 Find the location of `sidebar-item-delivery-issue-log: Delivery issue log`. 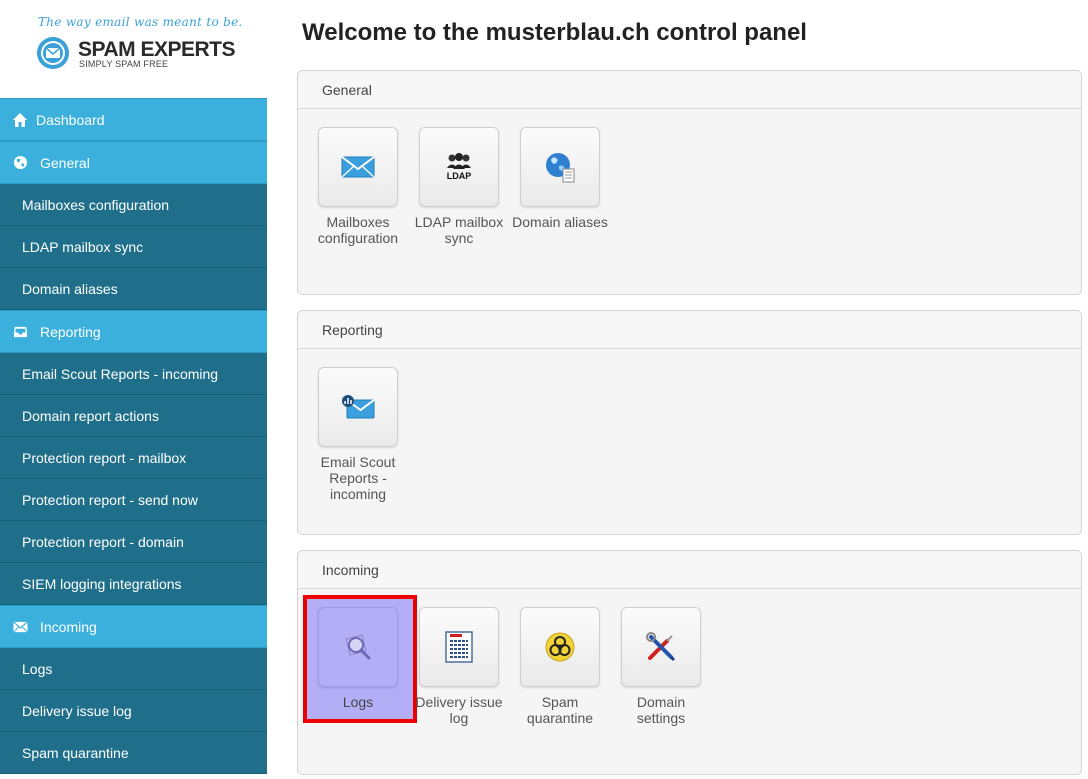

sidebar-item-delivery-issue-log: Delivery issue log is located at coordinates (133, 711).